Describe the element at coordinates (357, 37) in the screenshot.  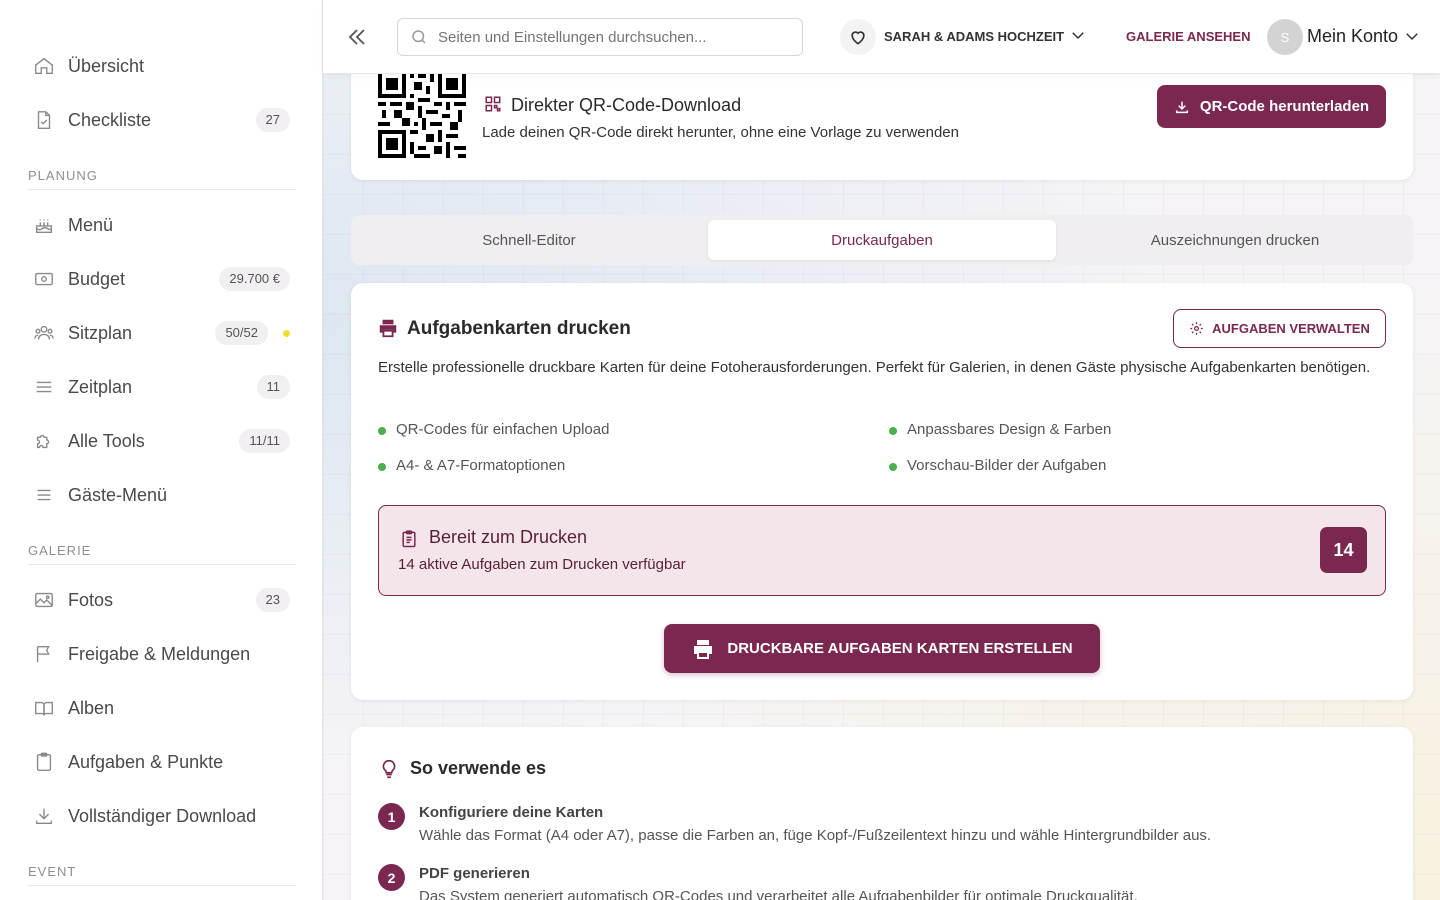
I see `collapse-sidebar-icon` at that location.